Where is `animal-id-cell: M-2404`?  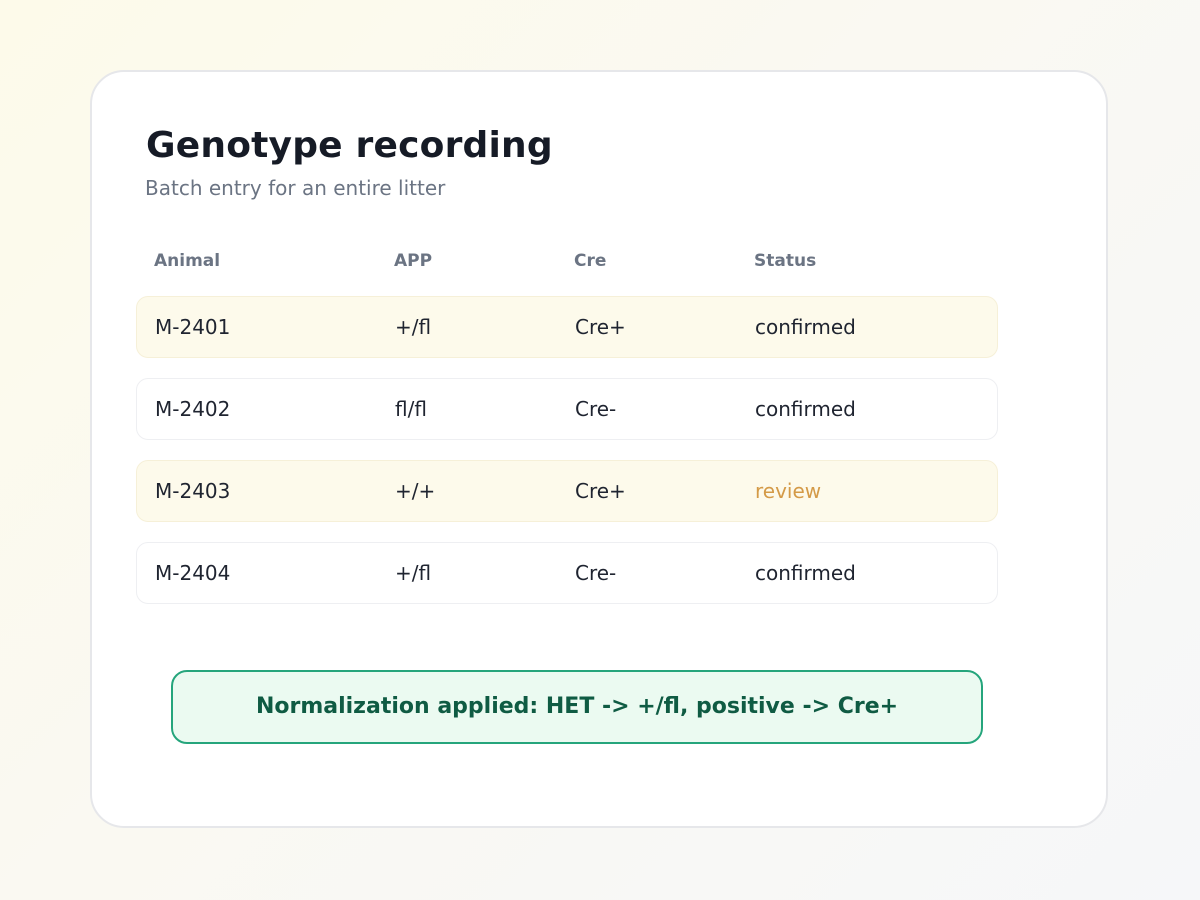 animal-id-cell: M-2404 is located at coordinates (192, 573).